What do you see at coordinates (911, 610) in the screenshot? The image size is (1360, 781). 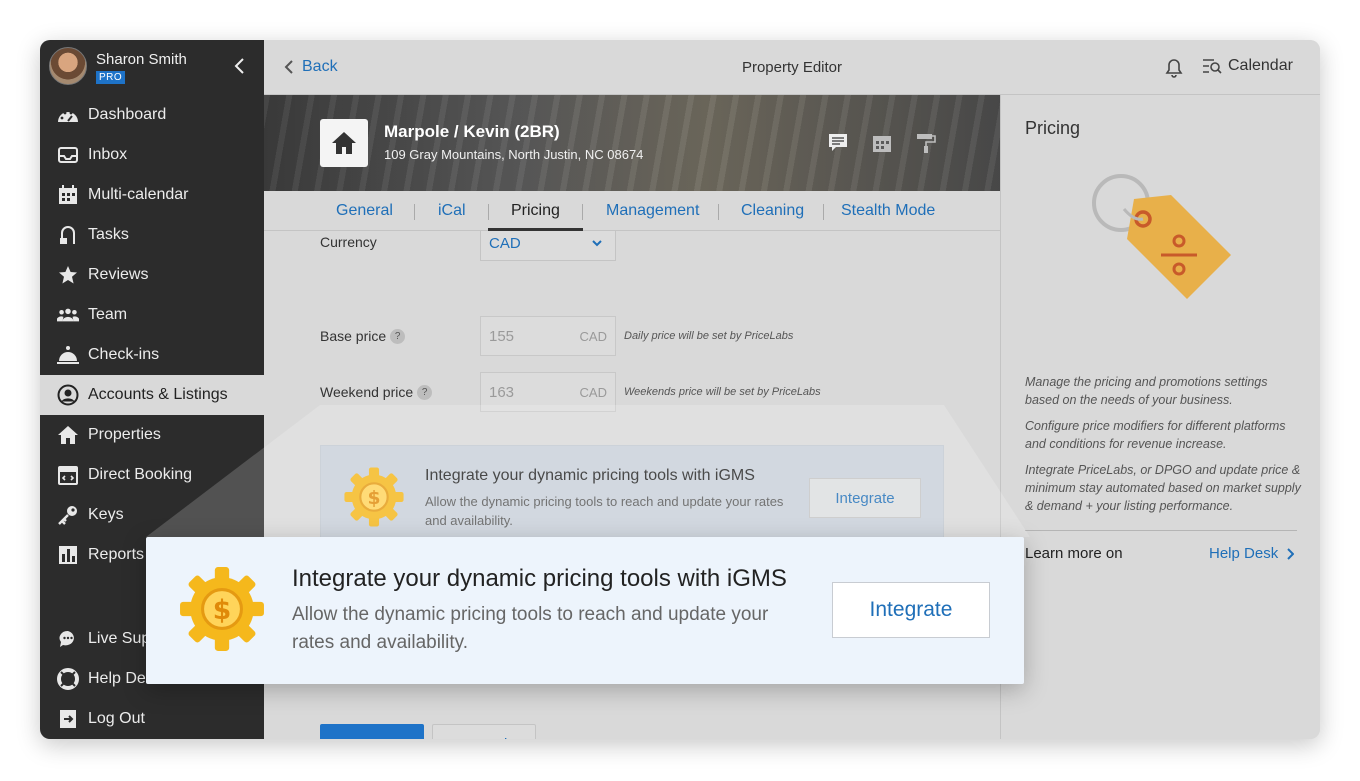 I see `callout-integrate-button: Integrate` at bounding box center [911, 610].